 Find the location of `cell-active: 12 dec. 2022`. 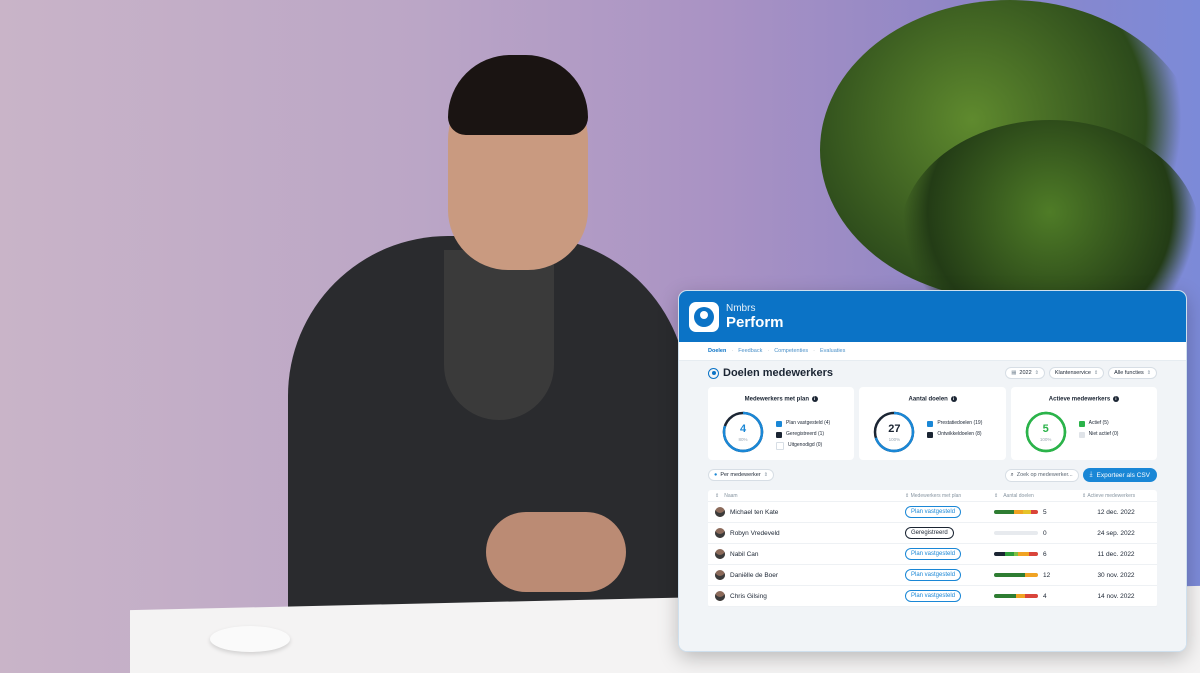

cell-active: 12 dec. 2022 is located at coordinates (1116, 512).